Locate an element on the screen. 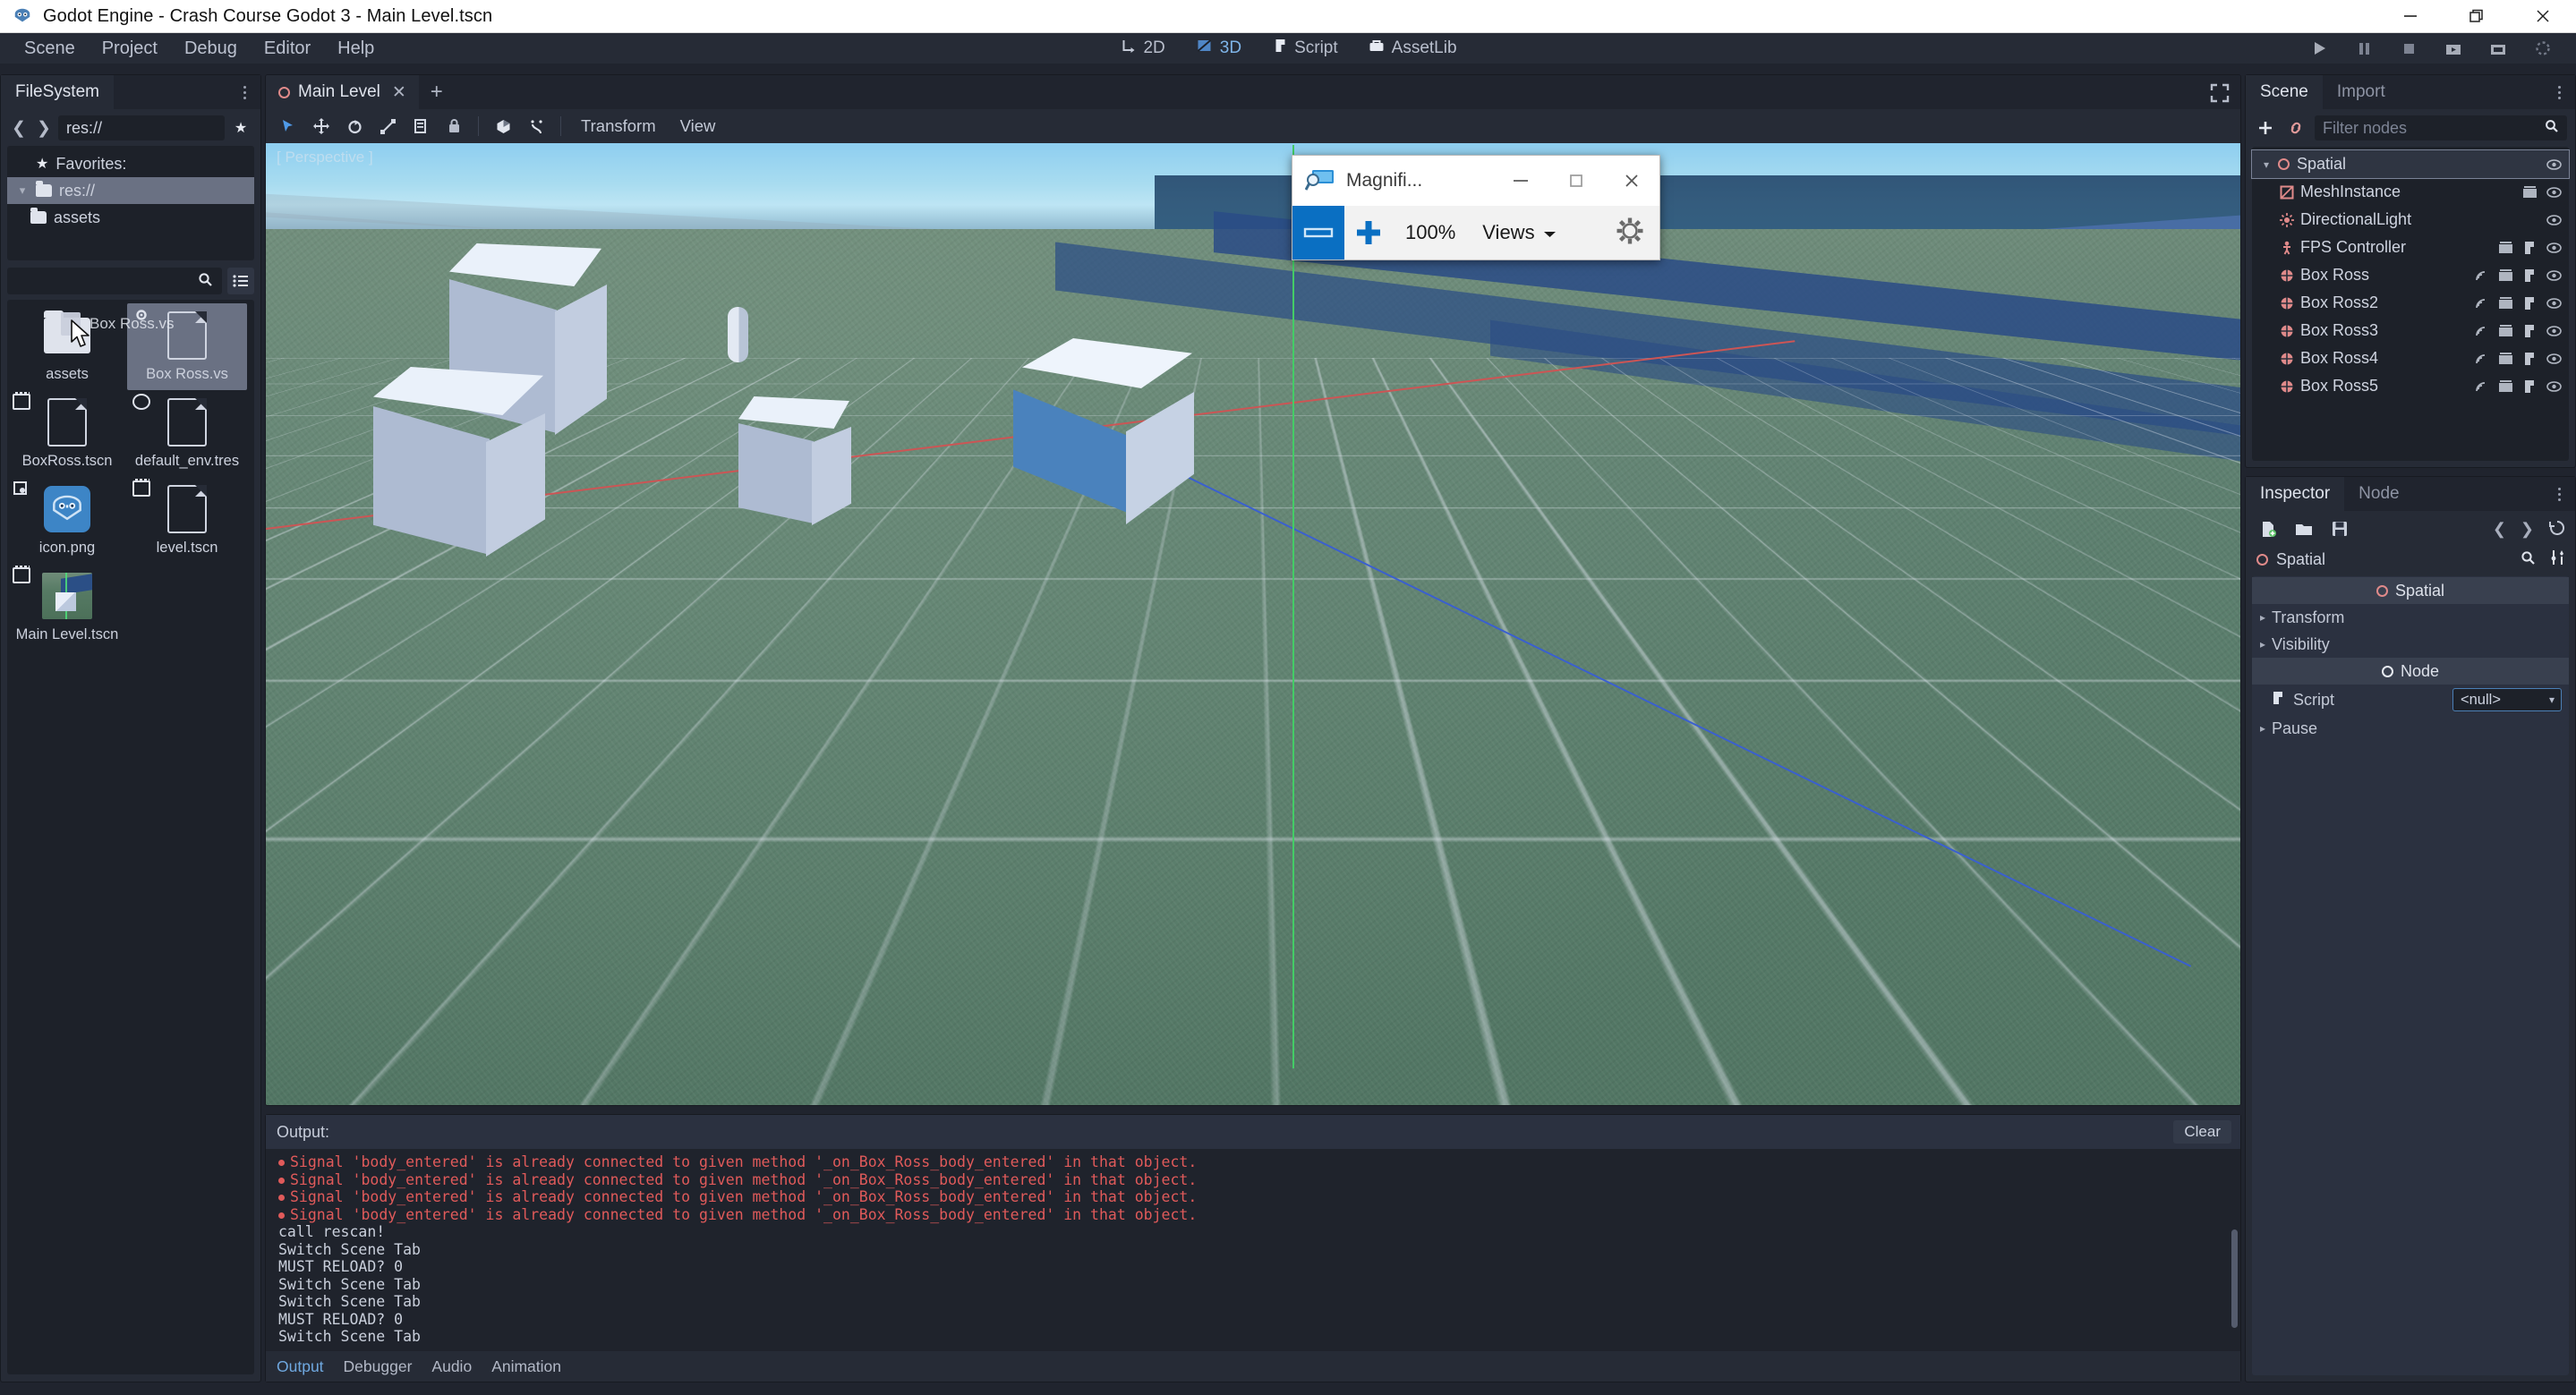 This screenshot has width=2576, height=1395. window-minimize-button is located at coordinates (2410, 16).